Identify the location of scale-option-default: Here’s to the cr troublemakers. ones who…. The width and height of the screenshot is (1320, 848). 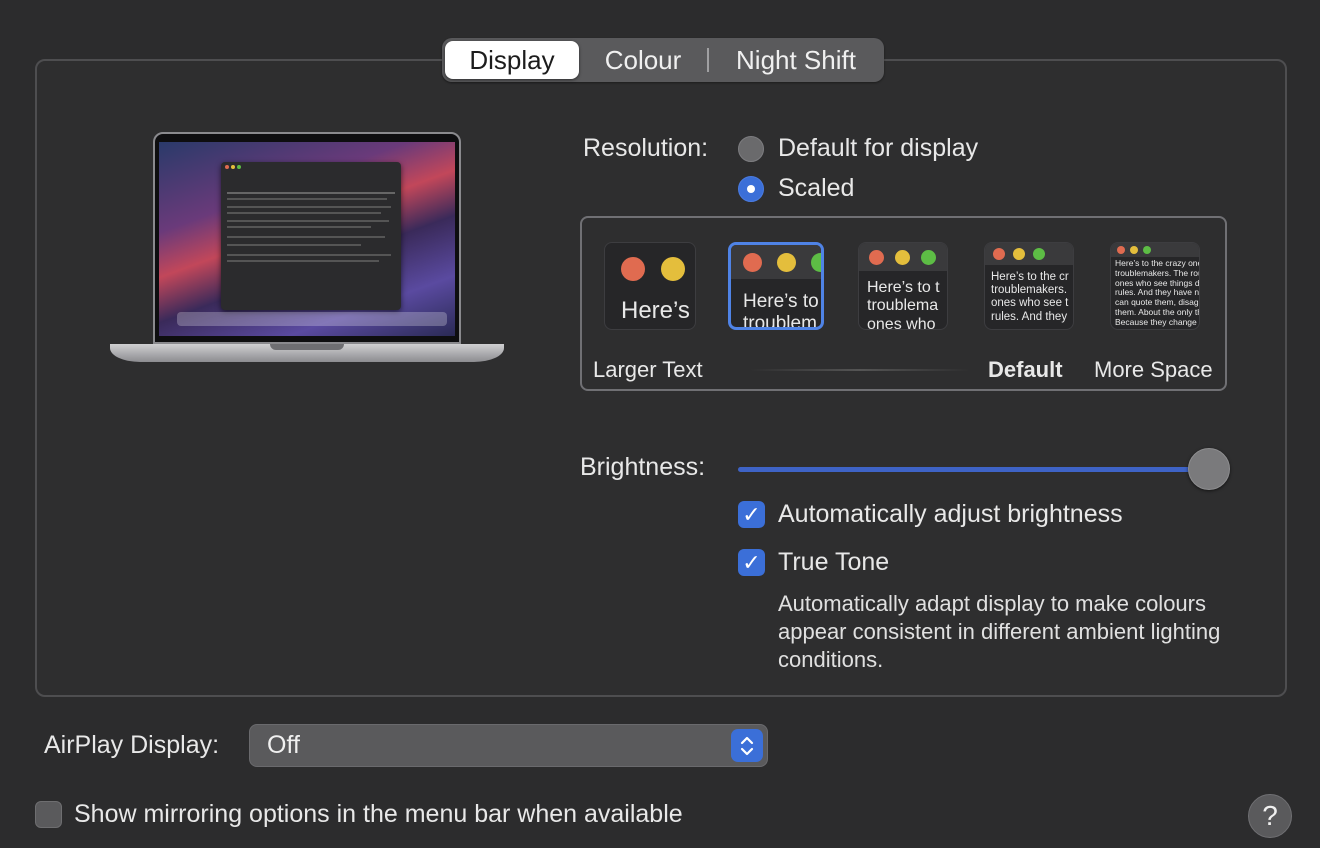
(1029, 286).